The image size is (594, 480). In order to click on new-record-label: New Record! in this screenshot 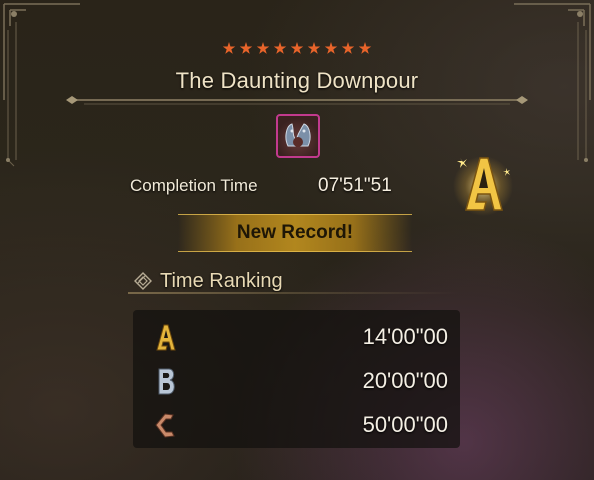, I will do `click(295, 232)`.